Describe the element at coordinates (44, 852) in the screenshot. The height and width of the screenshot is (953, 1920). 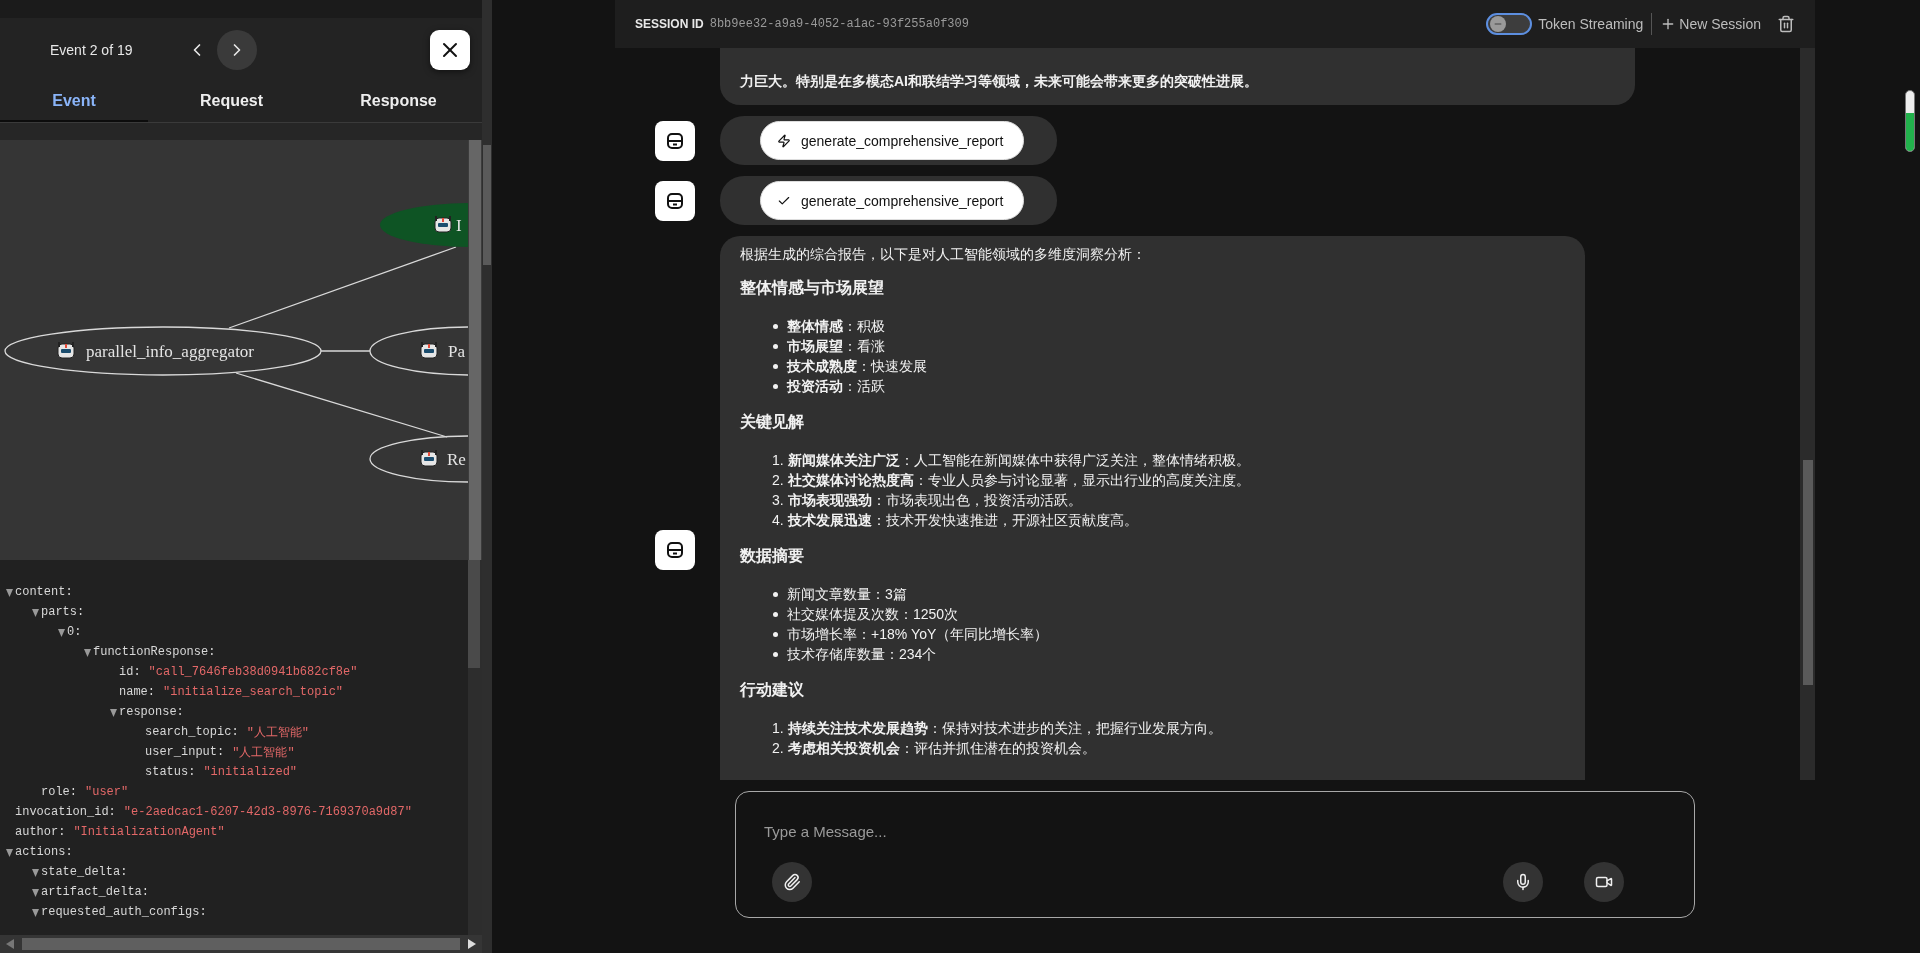
I see `tree-key: actions:` at that location.